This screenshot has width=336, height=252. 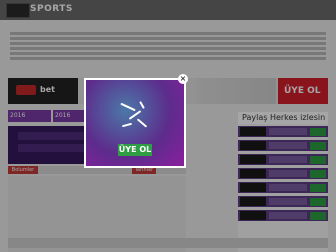 What do you see at coordinates (135, 150) in the screenshot?
I see `modal-signup-button: ÜYE OL` at bounding box center [135, 150].